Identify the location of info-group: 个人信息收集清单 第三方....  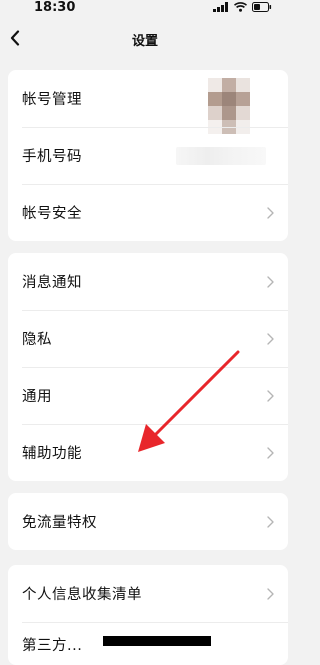
(148, 615).